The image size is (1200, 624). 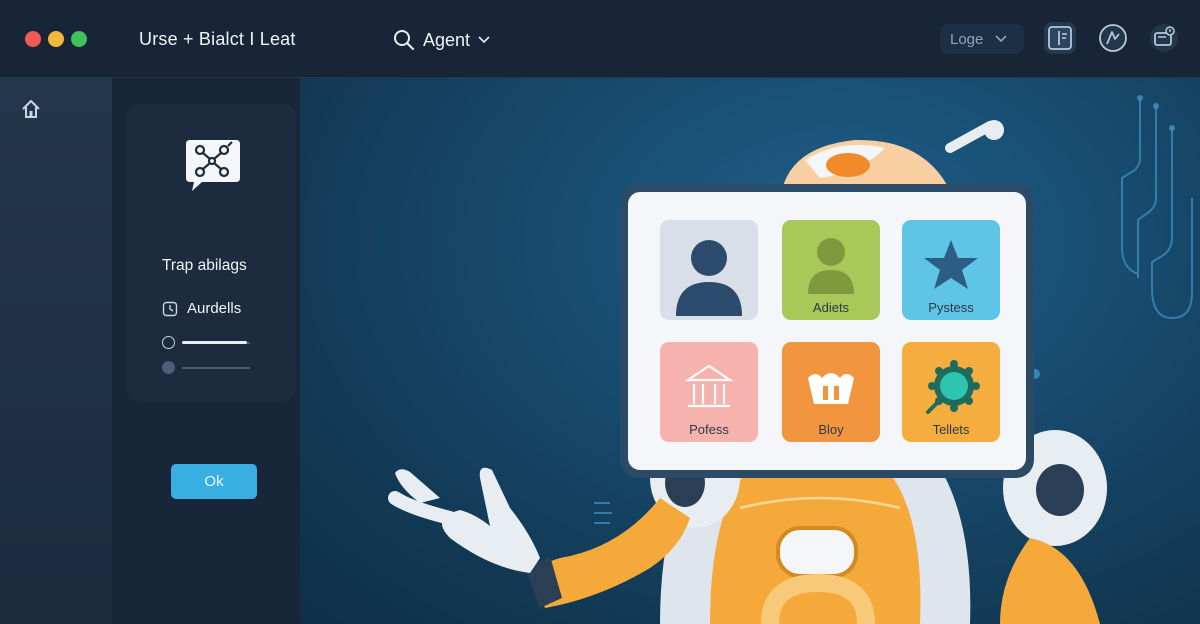 What do you see at coordinates (831, 429) in the screenshot?
I see `tile-label: Bloy` at bounding box center [831, 429].